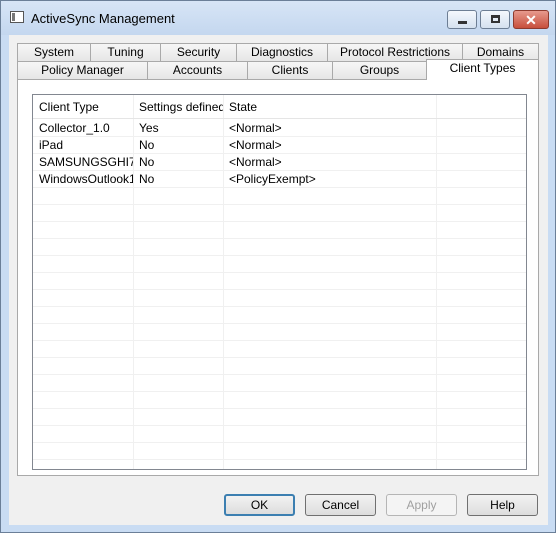 This screenshot has height=533, width=556. I want to click on title-bar: ActiveSync Management ✕, so click(278, 18).